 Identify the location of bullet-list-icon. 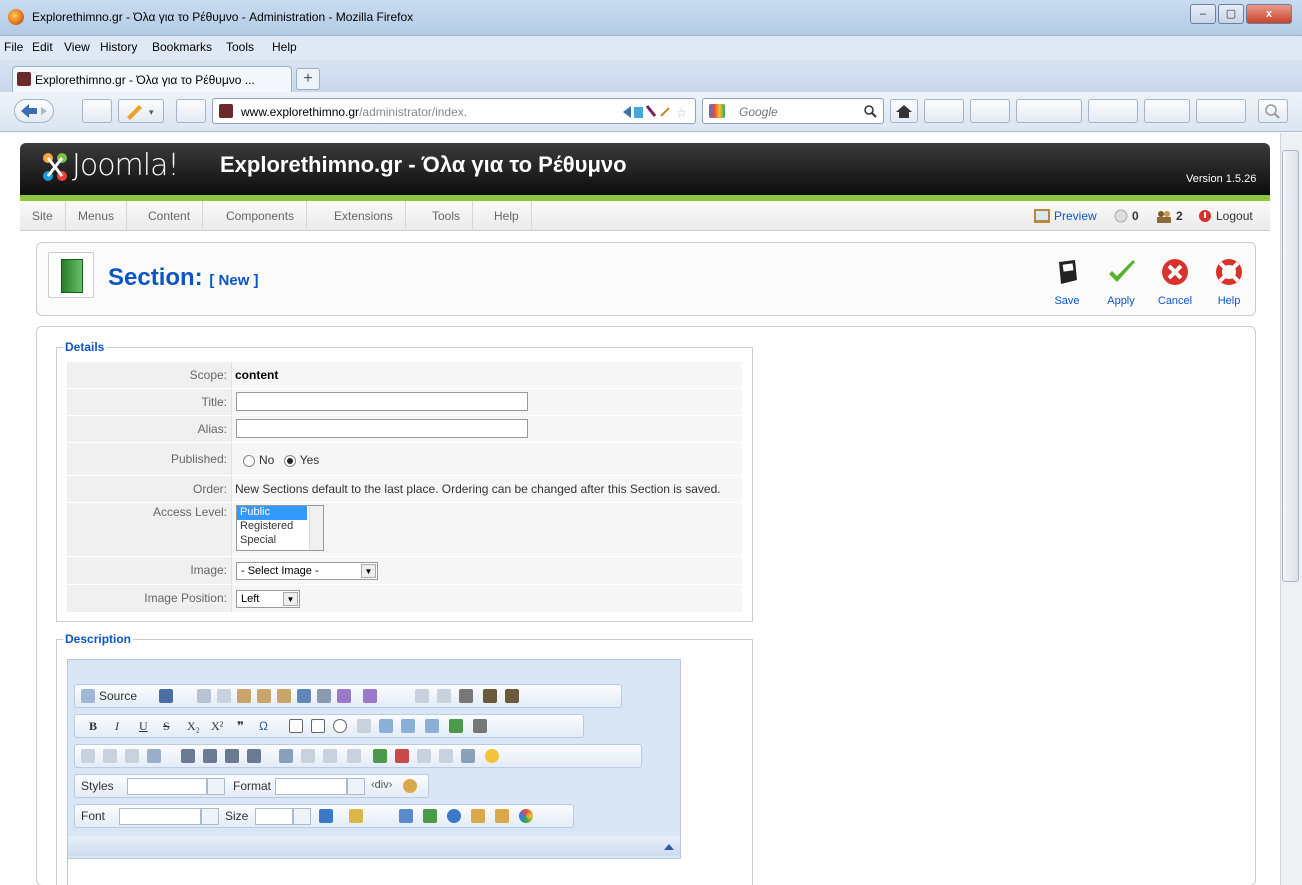
(110, 756).